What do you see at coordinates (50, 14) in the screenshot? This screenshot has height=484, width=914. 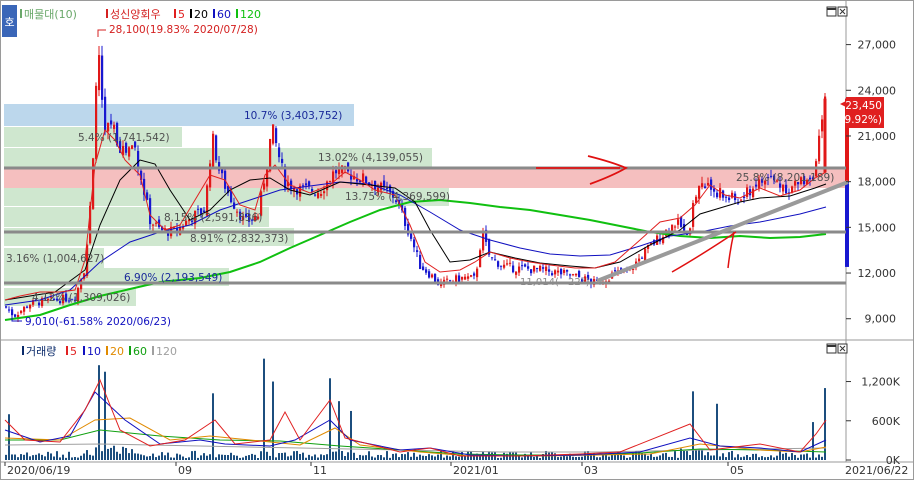 I see `legend-vp: 매물대(10)` at bounding box center [50, 14].